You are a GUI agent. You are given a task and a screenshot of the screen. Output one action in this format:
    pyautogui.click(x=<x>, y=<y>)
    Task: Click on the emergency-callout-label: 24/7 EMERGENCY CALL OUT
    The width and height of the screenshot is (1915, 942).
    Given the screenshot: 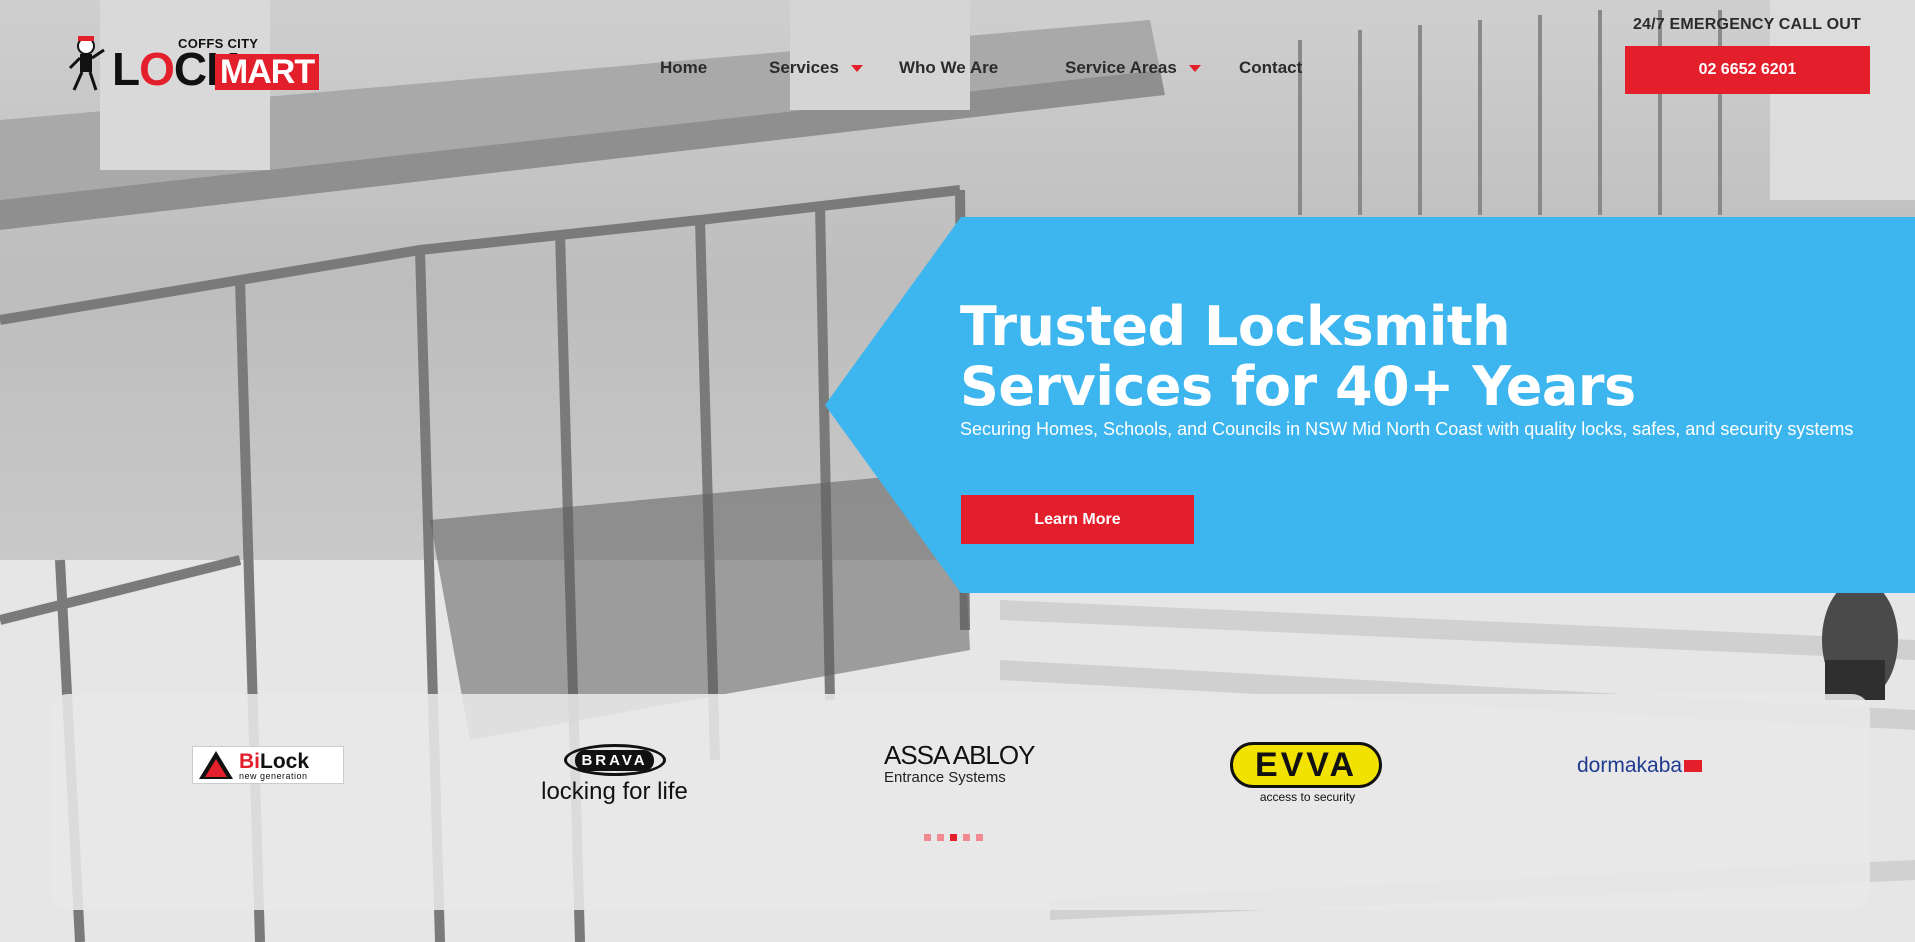 What is the action you would take?
    pyautogui.click(x=1746, y=24)
    